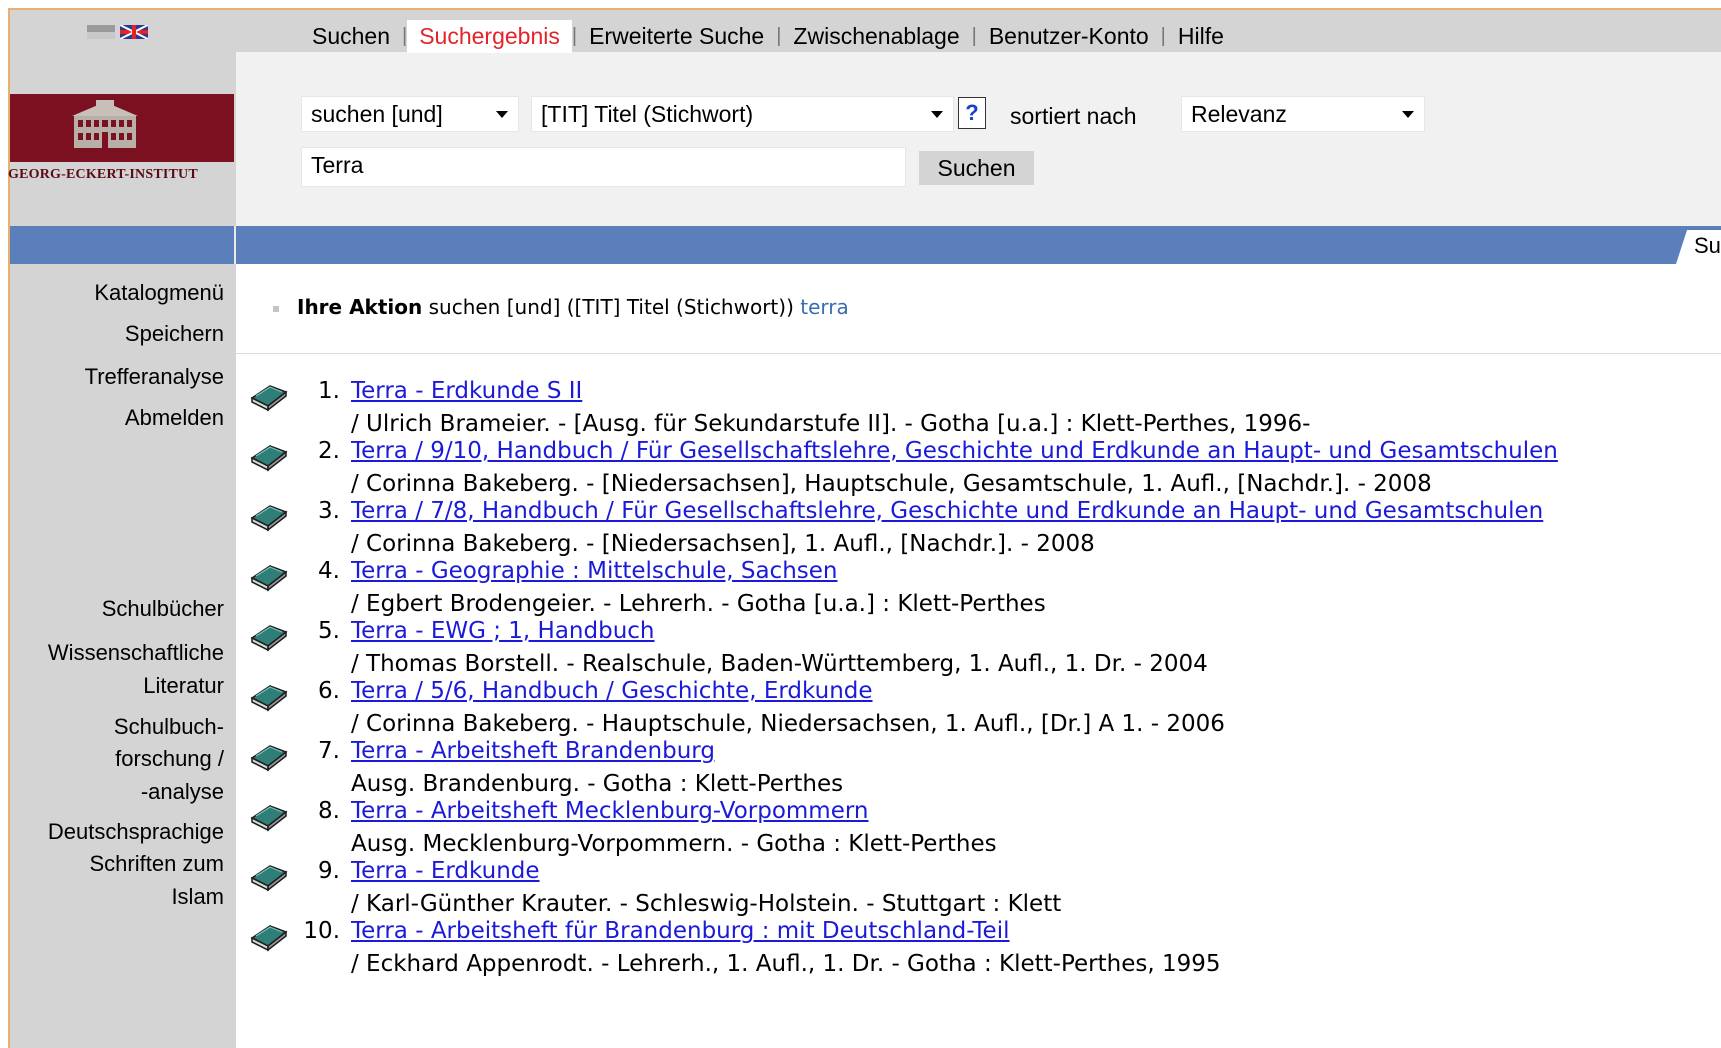 The height and width of the screenshot is (1048, 1721). I want to click on result-number: 4., so click(329, 571).